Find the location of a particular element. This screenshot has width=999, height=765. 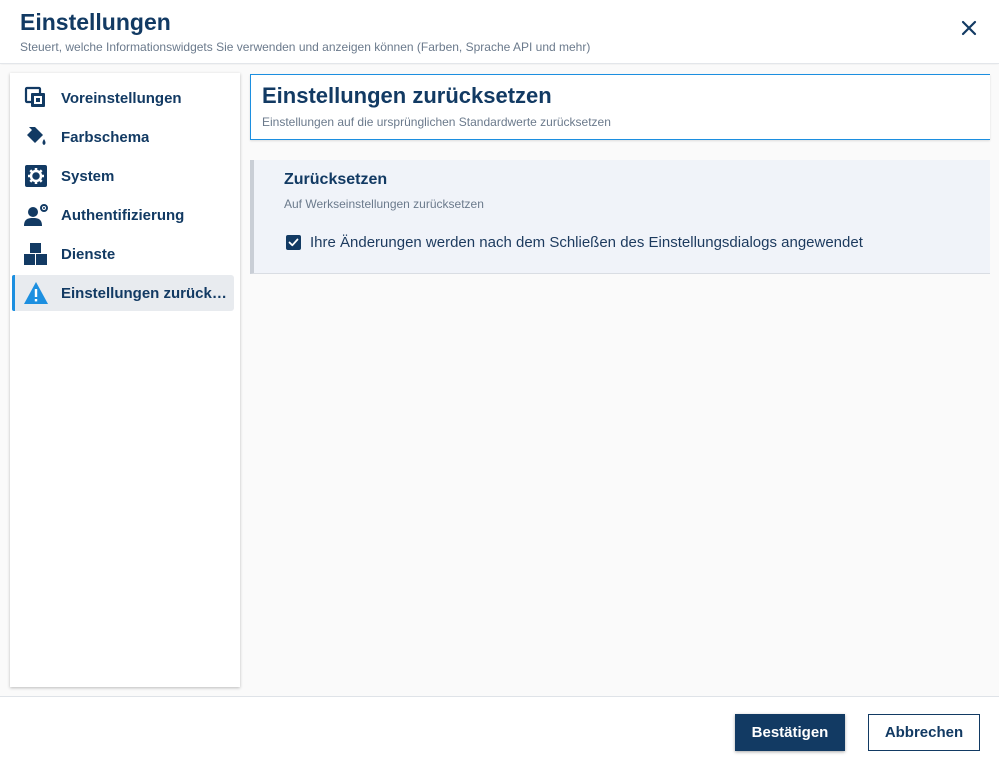

dialog-footer: Bestätigen Abbrechen is located at coordinates (499, 730).